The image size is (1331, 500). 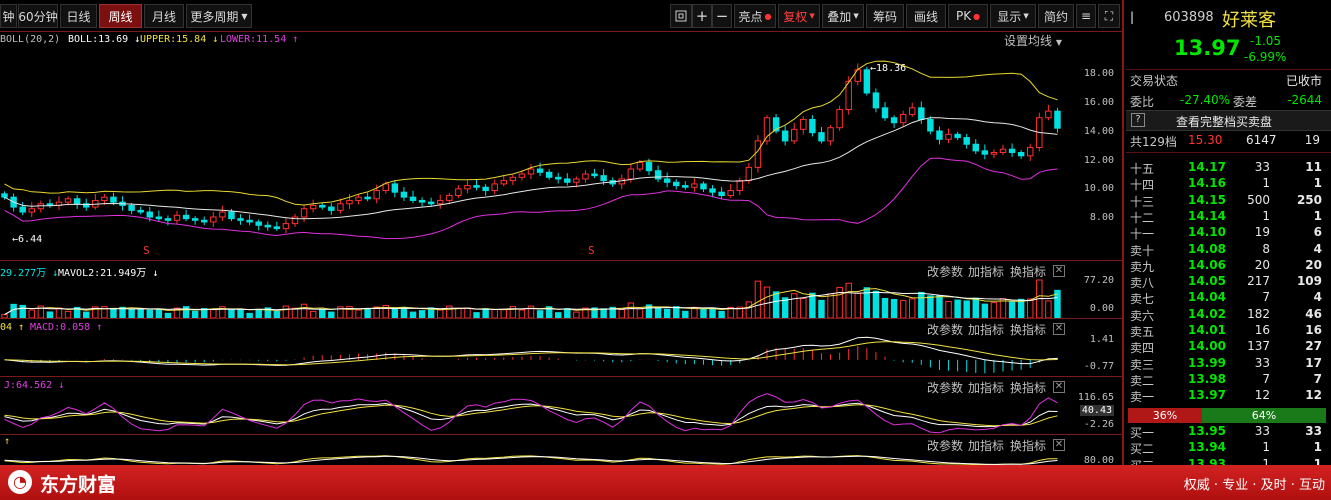 What do you see at coordinates (1059, 271) in the screenshot?
I see `vol-close-icon: ✕` at bounding box center [1059, 271].